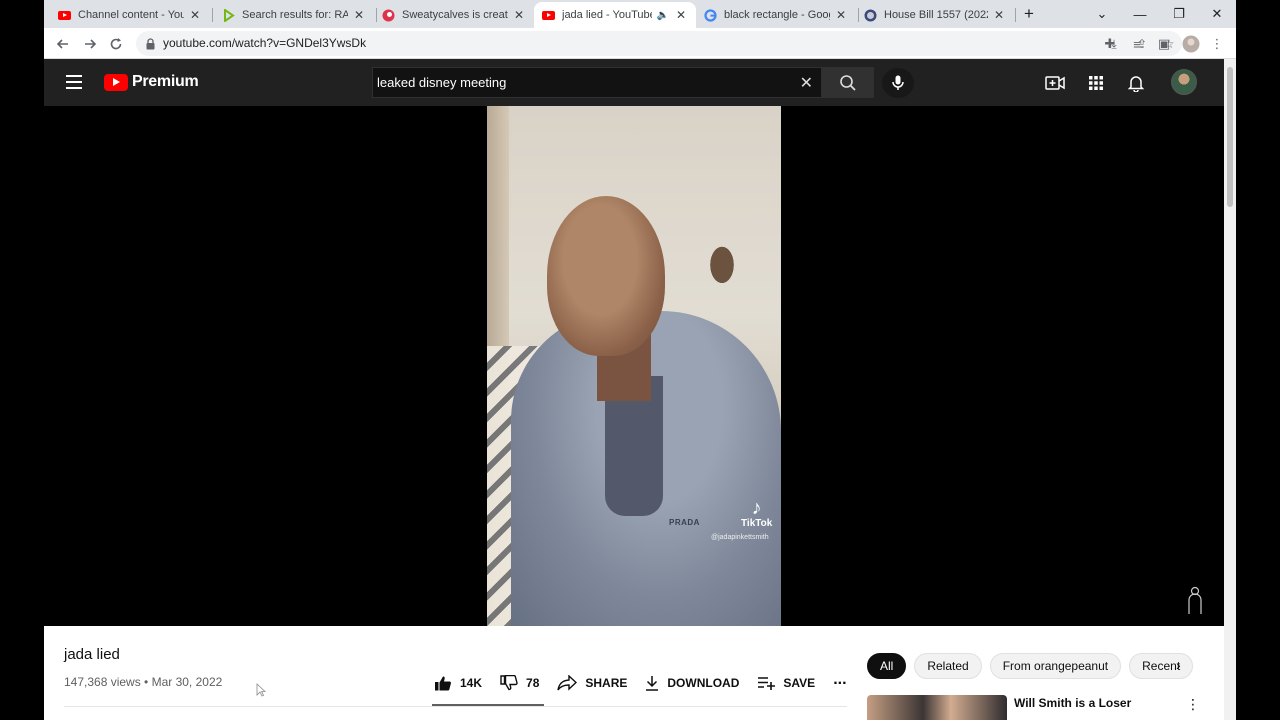 The width and height of the screenshot is (1280, 720). Describe the element at coordinates (442, 82) in the screenshot. I see `search-query: leaked disney meeting` at that location.